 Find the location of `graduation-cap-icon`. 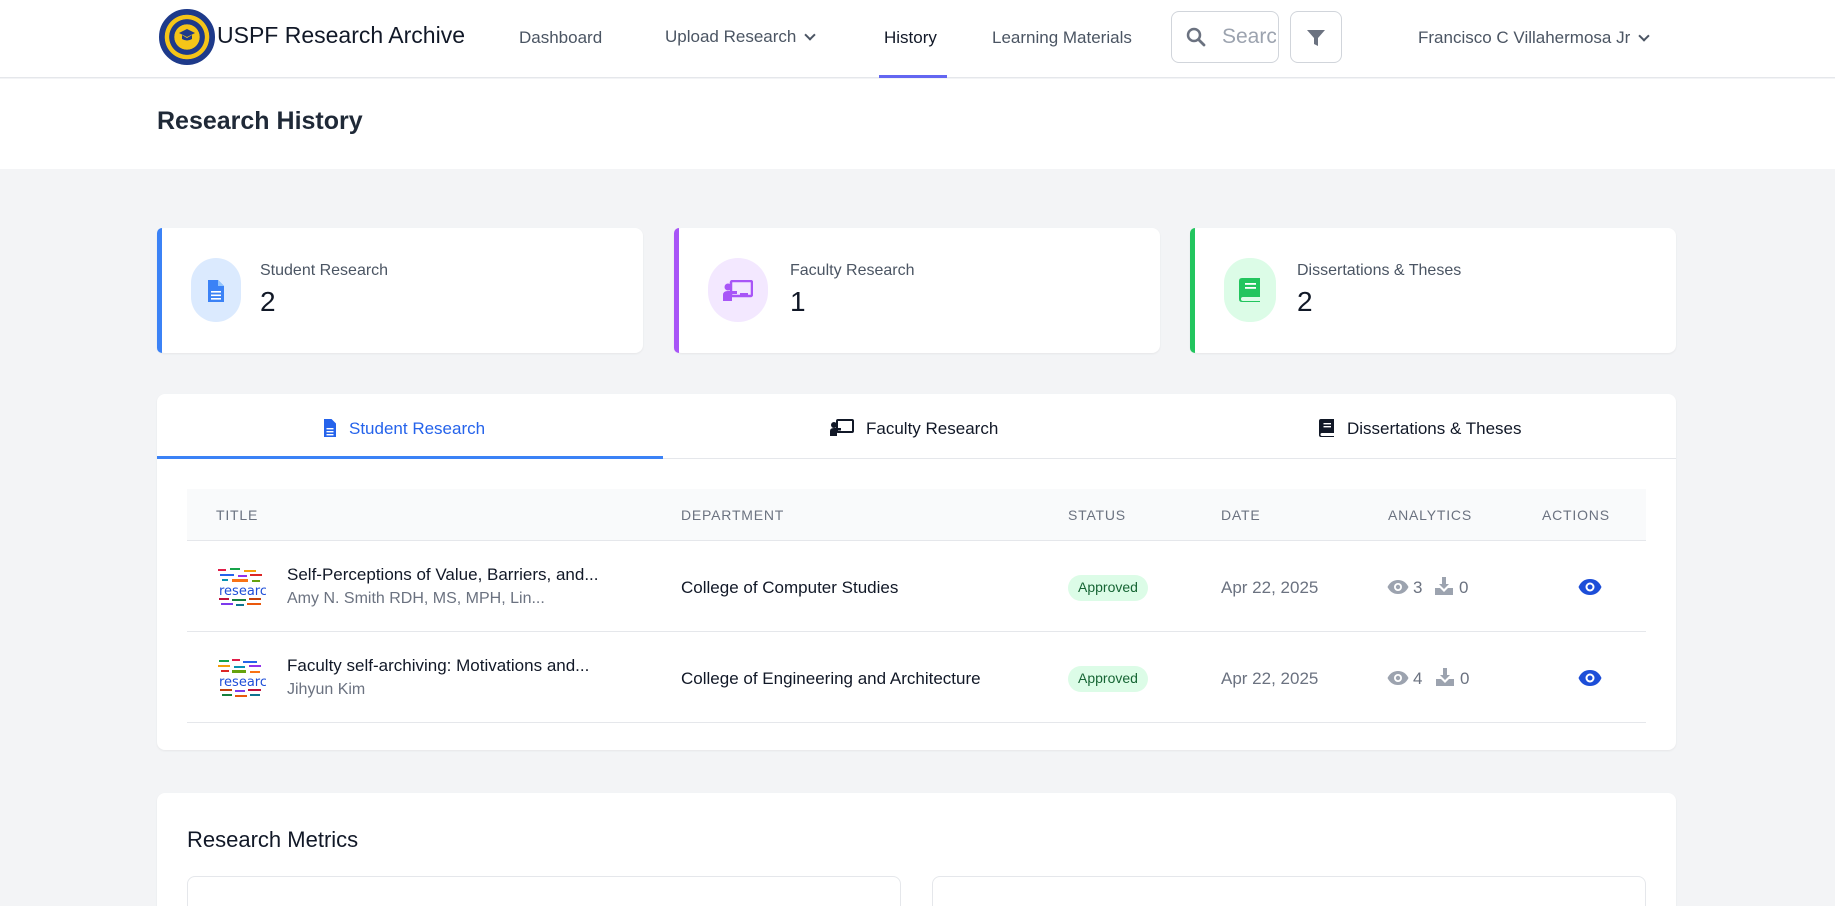

graduation-cap-icon is located at coordinates (187, 35).